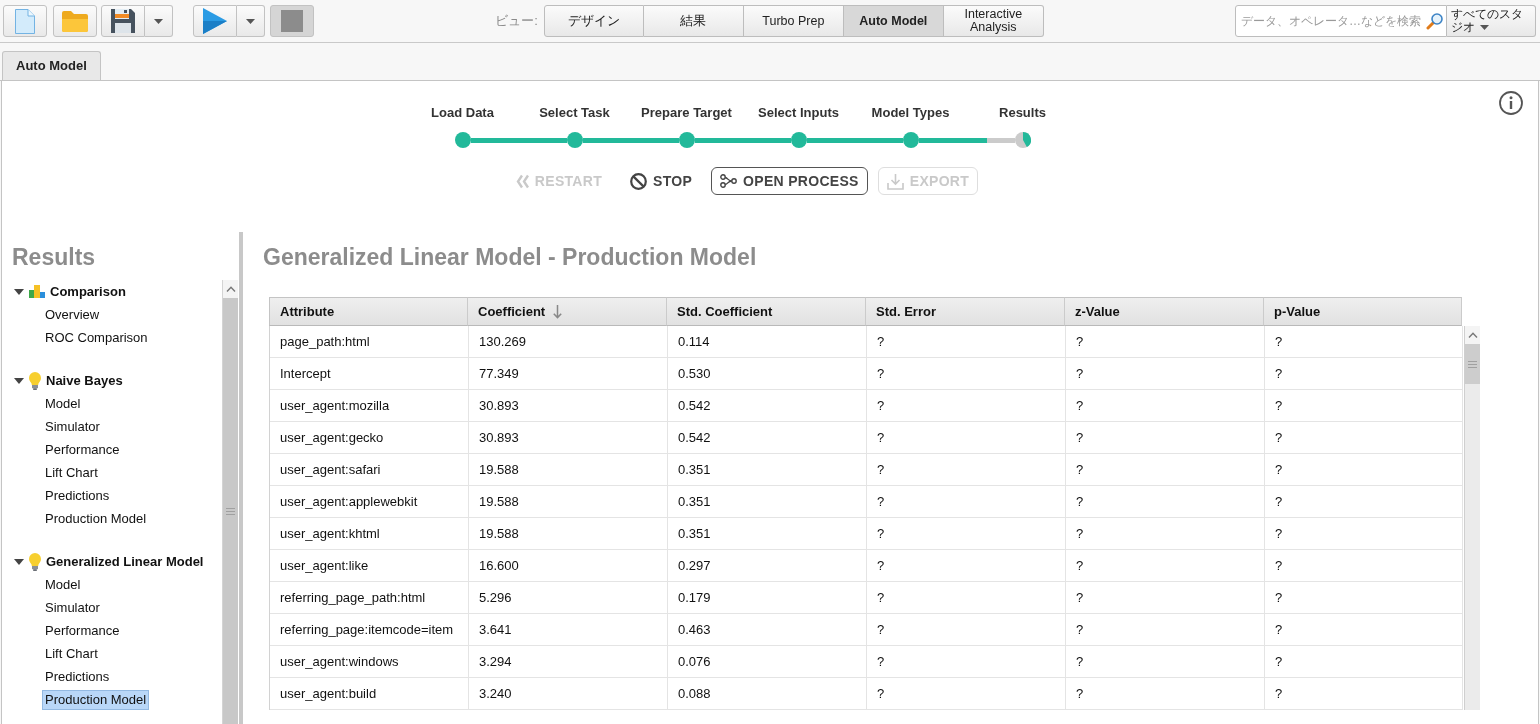 Image resolution: width=1540 pixels, height=724 pixels. Describe the element at coordinates (123, 21) in the screenshot. I see `save-button` at that location.